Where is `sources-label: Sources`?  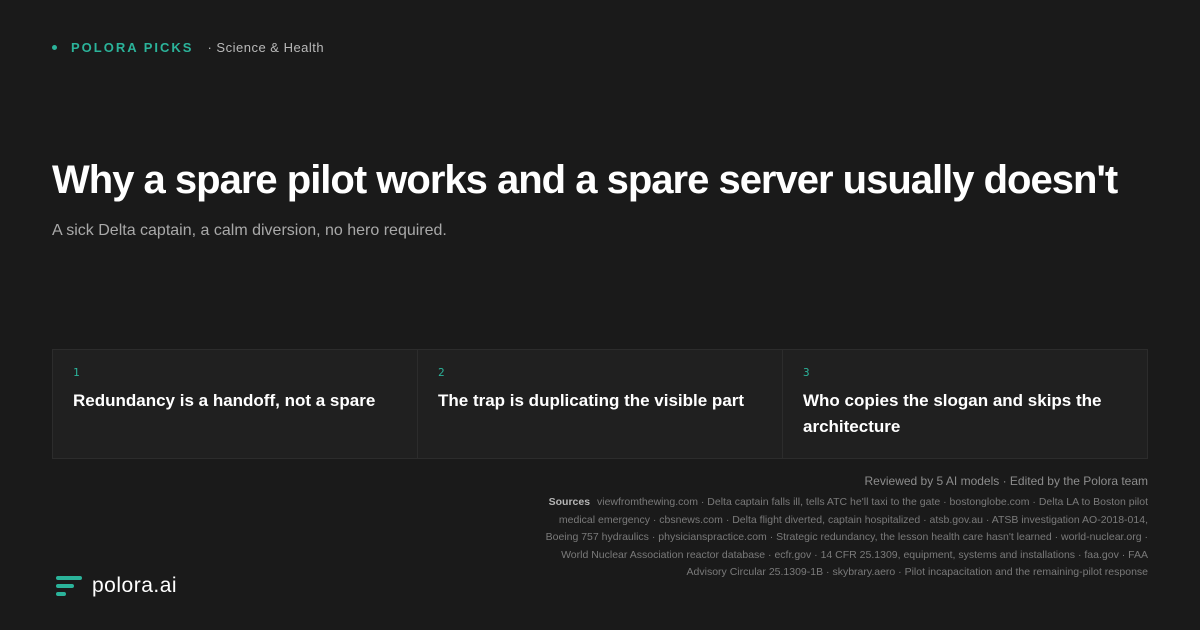
sources-label: Sources is located at coordinates (569, 502).